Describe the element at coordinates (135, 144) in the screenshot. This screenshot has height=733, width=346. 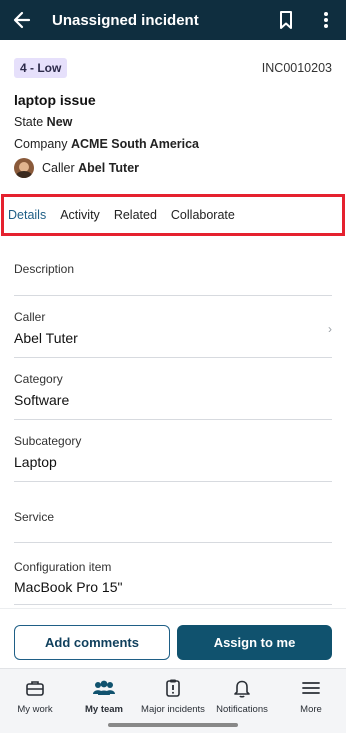
I see `company-value: ACME South America` at that location.